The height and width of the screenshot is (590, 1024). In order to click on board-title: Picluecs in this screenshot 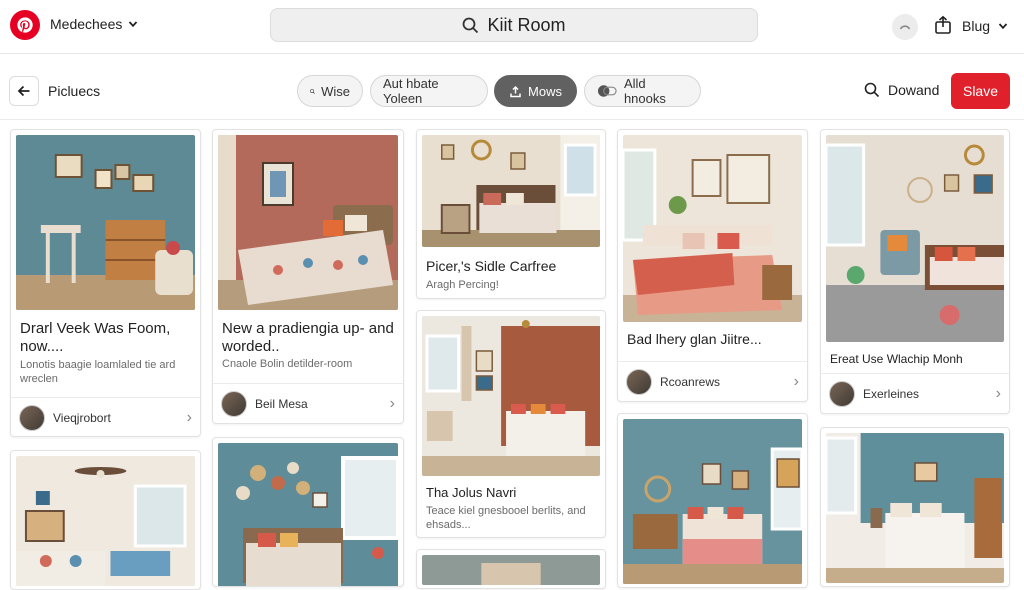, I will do `click(74, 91)`.